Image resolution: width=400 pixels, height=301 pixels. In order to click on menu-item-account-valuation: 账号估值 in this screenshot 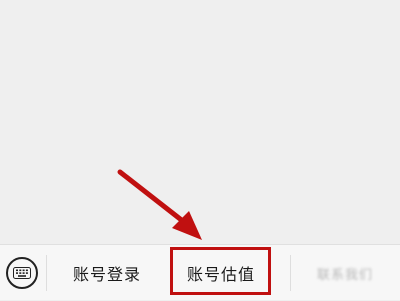, I will do `click(221, 273)`.